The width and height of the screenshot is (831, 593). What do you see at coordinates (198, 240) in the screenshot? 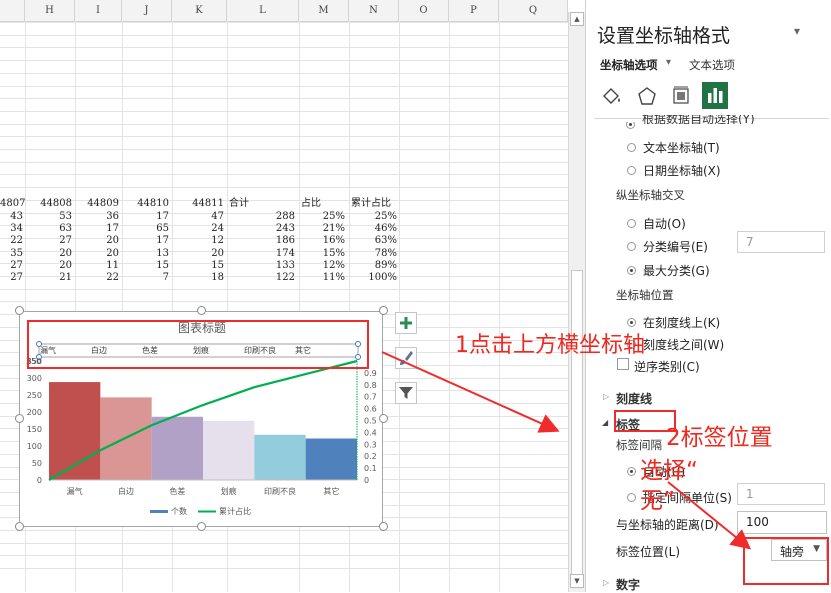
I see `table-cell: 12` at bounding box center [198, 240].